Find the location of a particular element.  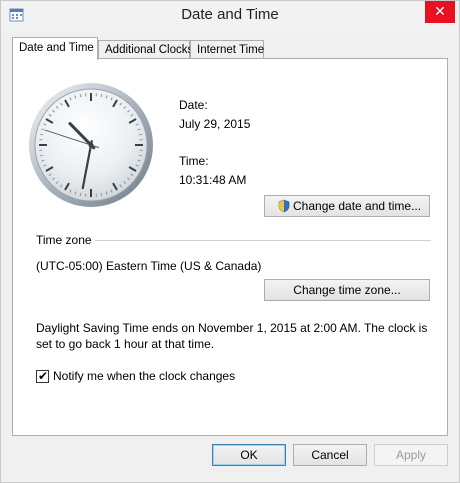

cancel-button: Cancel is located at coordinates (330, 455).